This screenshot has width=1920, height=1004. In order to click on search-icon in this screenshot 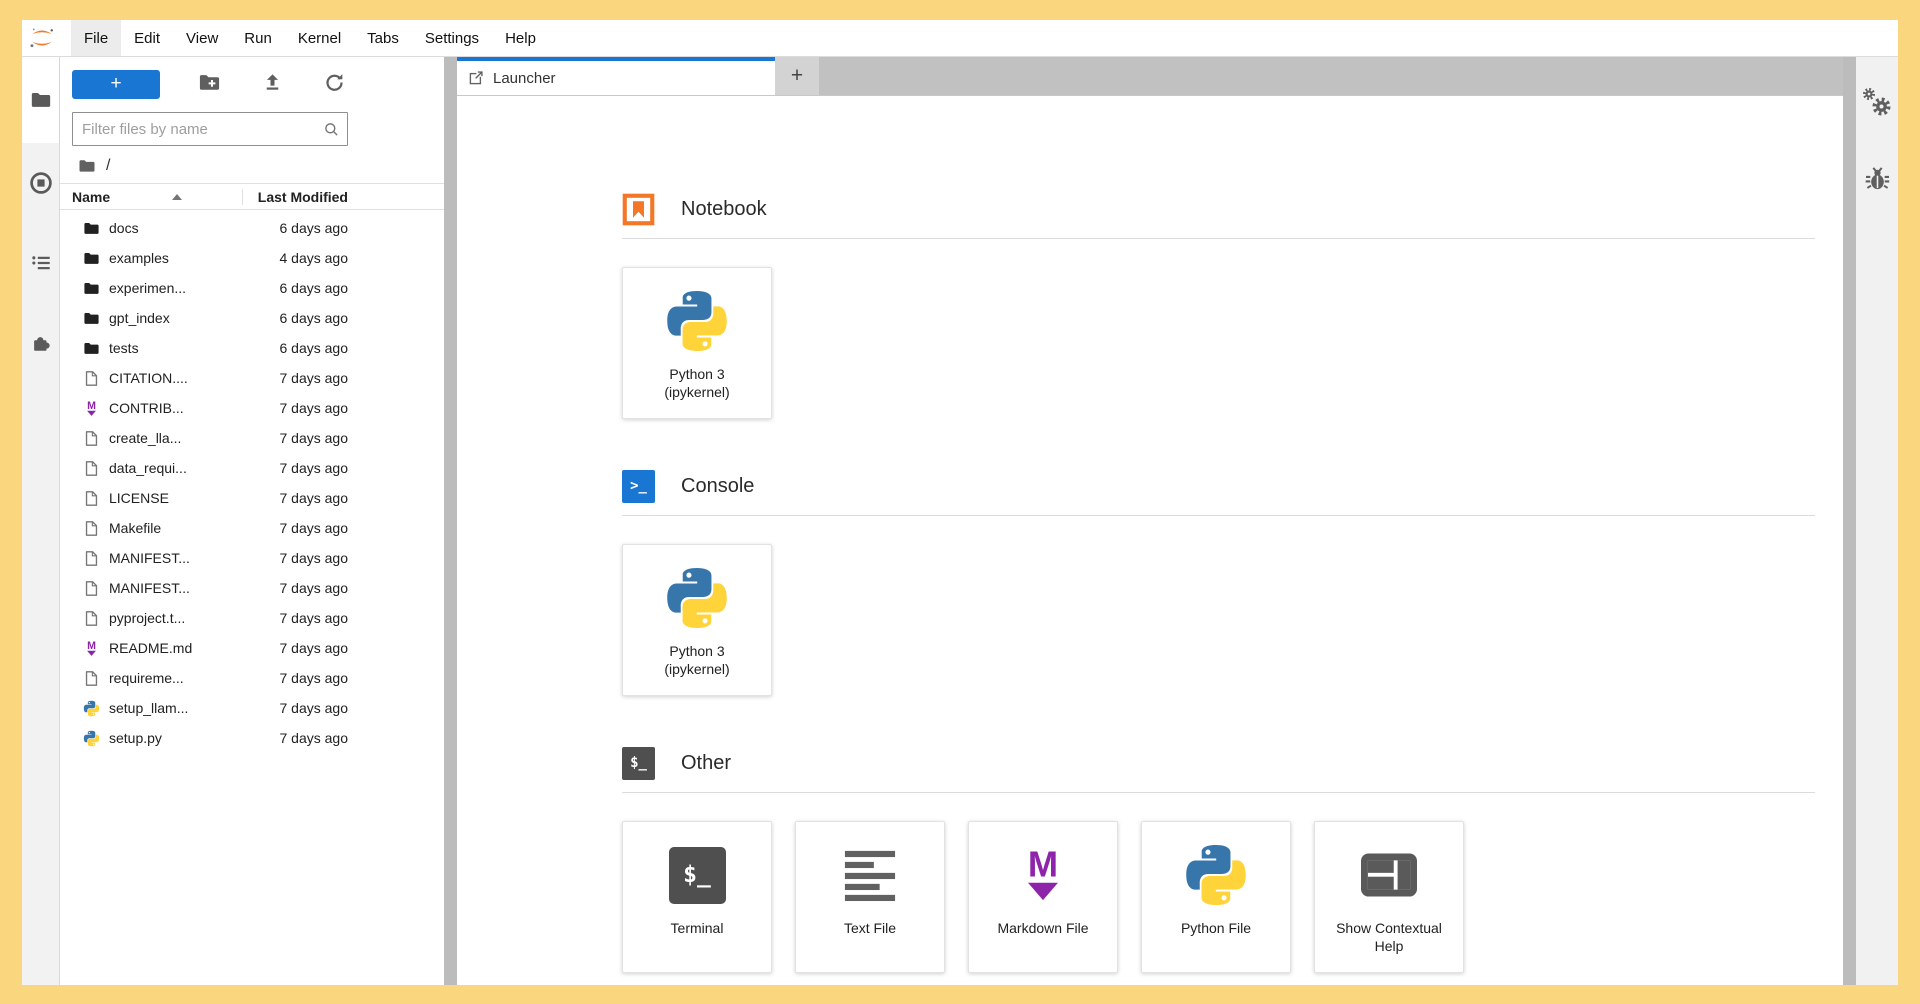, I will do `click(331, 129)`.